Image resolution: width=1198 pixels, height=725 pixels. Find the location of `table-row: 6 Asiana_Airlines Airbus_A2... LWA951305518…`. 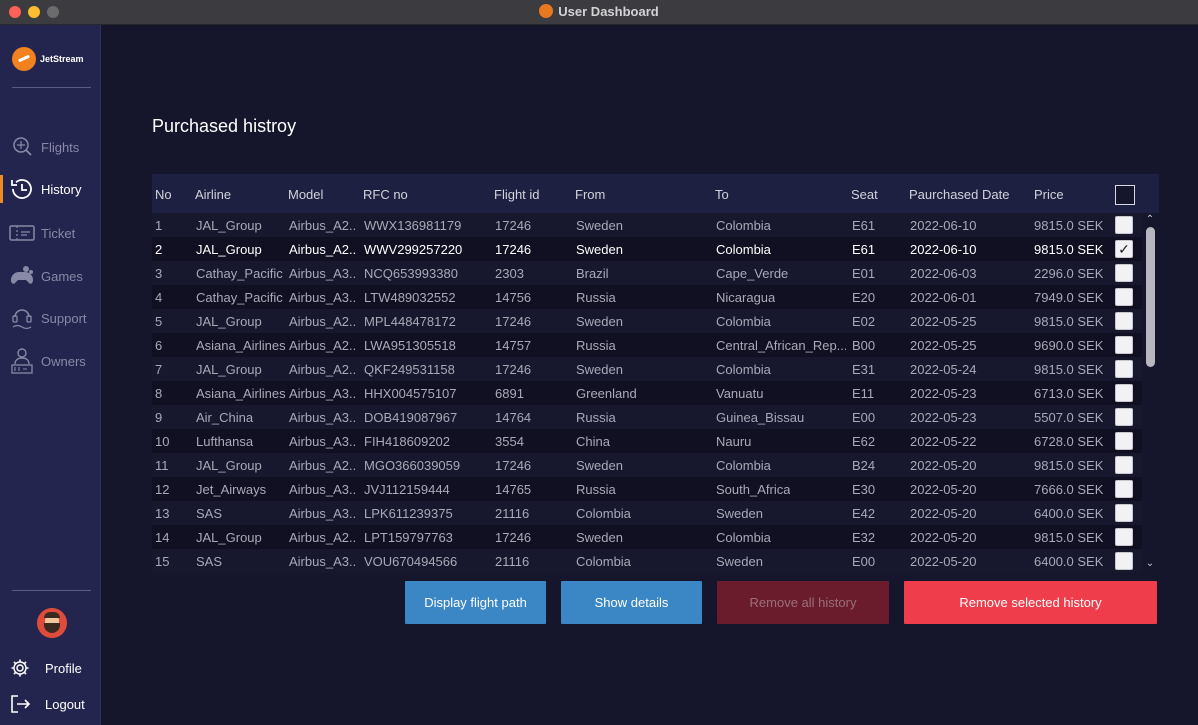

table-row: 6 Asiana_Airlines Airbus_A2... LWA951305518… is located at coordinates (647, 345).